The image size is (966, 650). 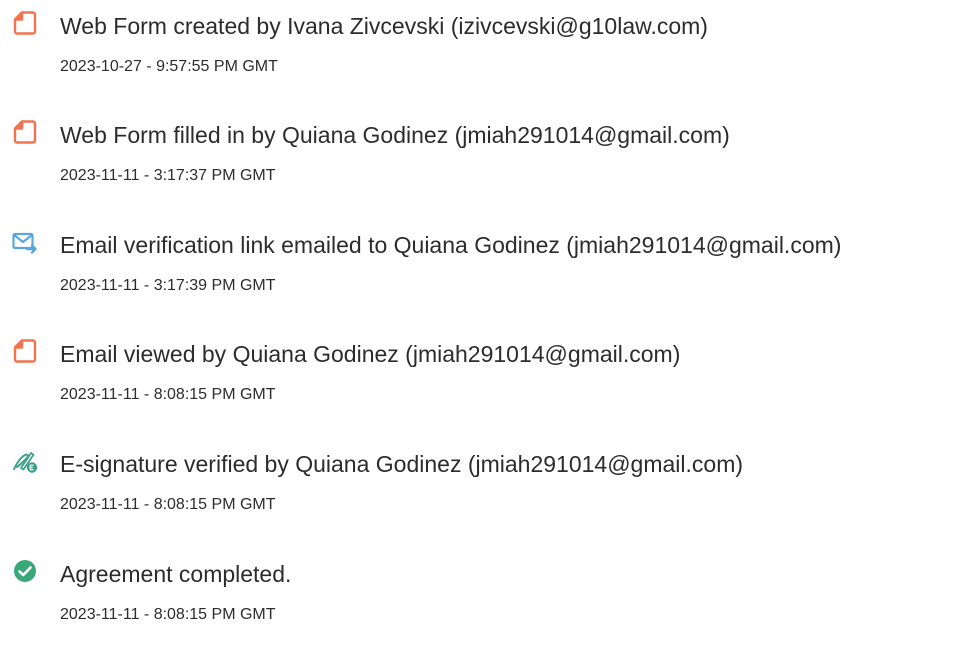 I want to click on check-circle-icon, so click(x=25, y=571).